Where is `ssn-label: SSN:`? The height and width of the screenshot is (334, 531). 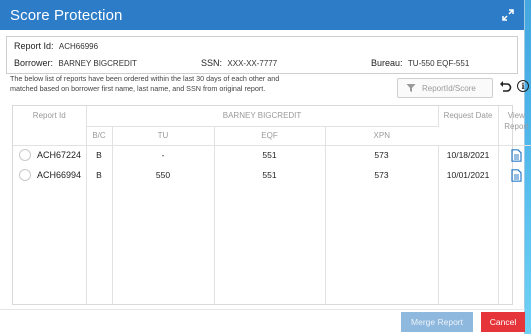 ssn-label: SSN: is located at coordinates (212, 63).